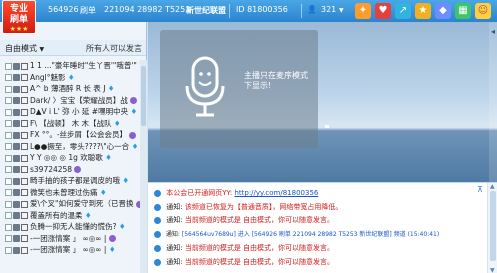  What do you see at coordinates (70, 193) in the screenshot?
I see `user-list-item: 微笑也未曾理过伤痛 ♦` at bounding box center [70, 193].